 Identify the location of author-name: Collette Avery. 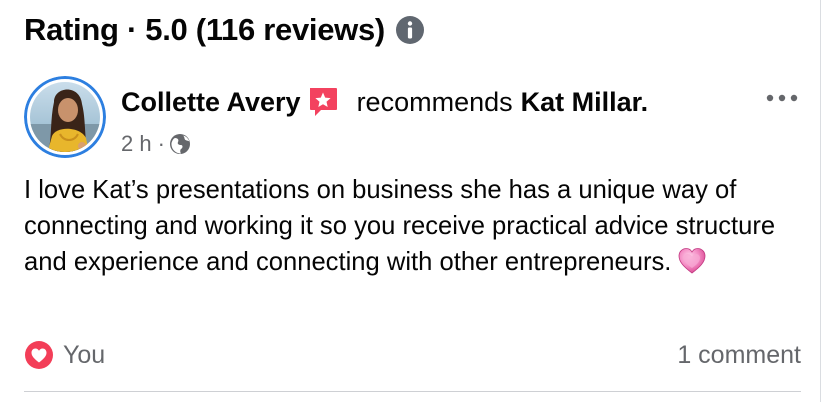
(211, 102).